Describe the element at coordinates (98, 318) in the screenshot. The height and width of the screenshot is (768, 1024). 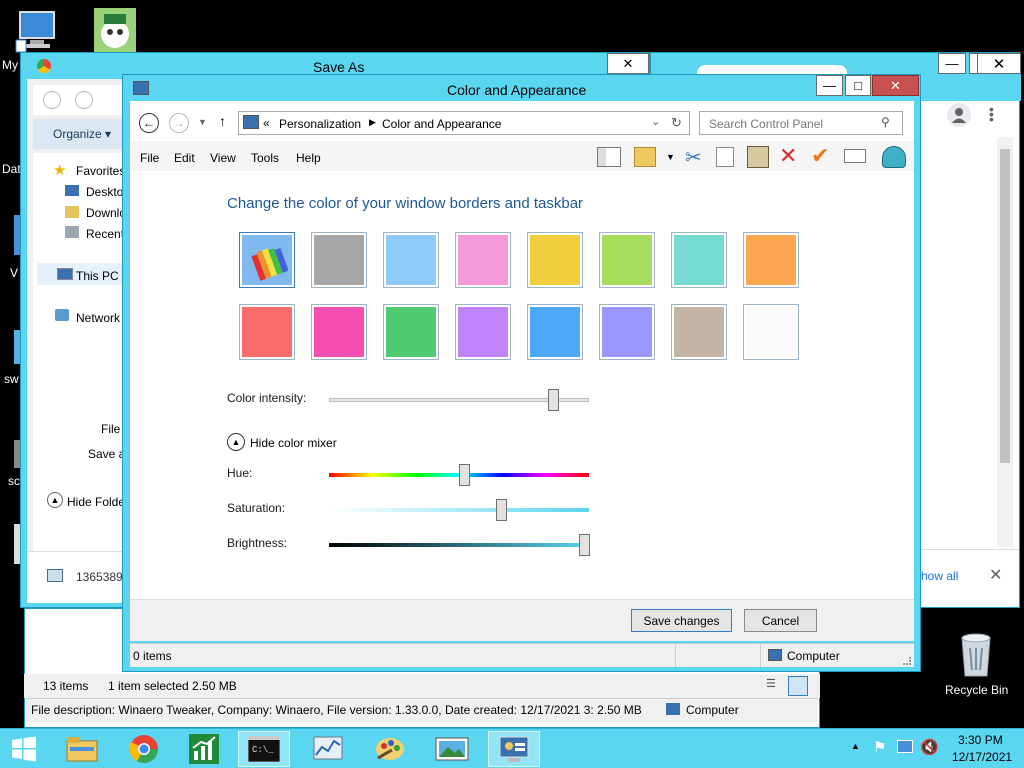
I see `nav-item-network: Network` at that location.